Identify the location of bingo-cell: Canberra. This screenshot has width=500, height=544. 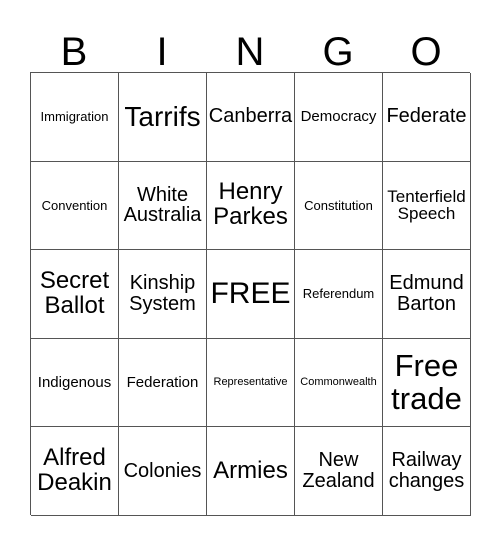
(251, 117).